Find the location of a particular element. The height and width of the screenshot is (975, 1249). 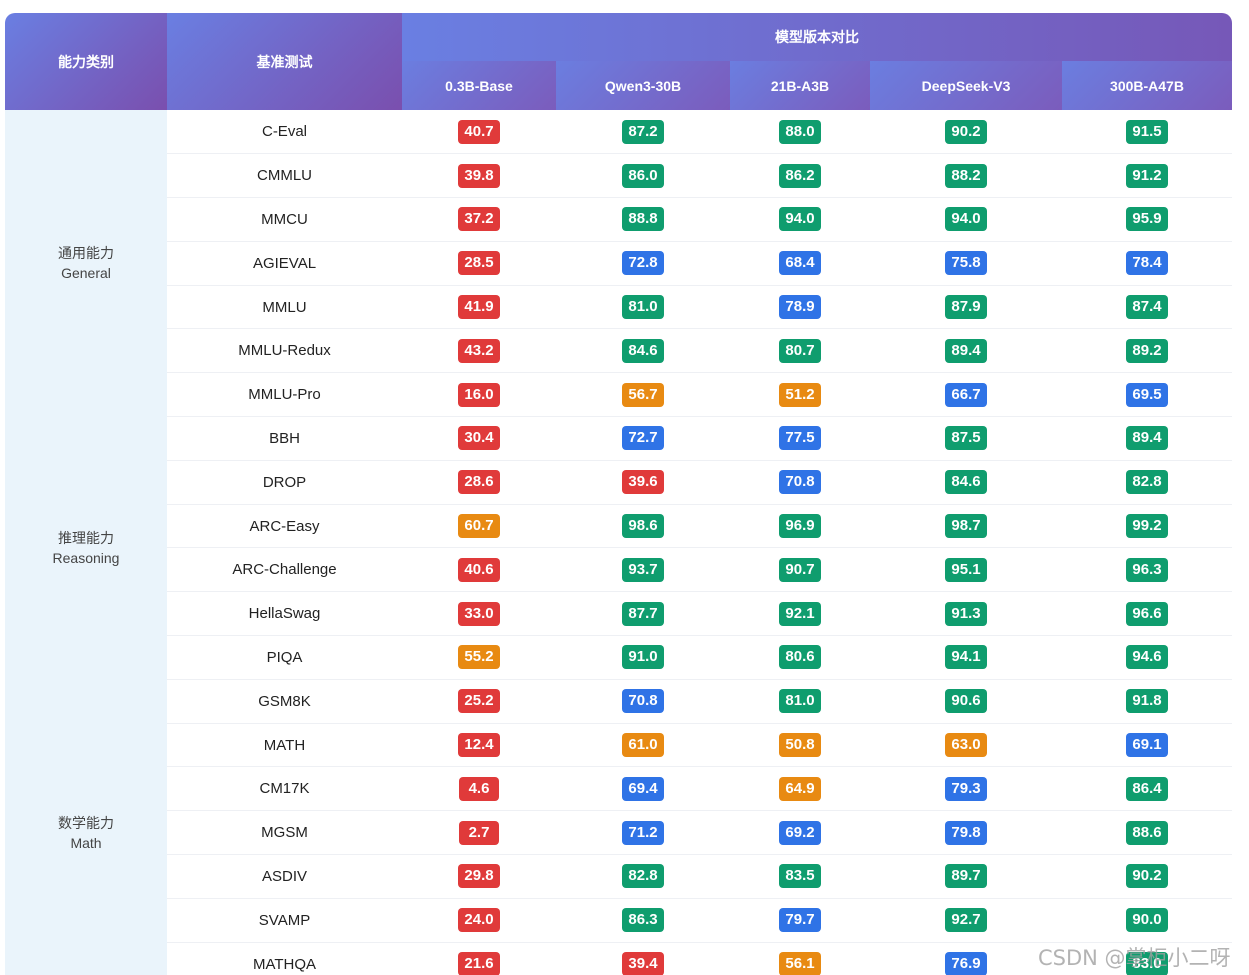

score-badge: 95.9 is located at coordinates (1147, 219).